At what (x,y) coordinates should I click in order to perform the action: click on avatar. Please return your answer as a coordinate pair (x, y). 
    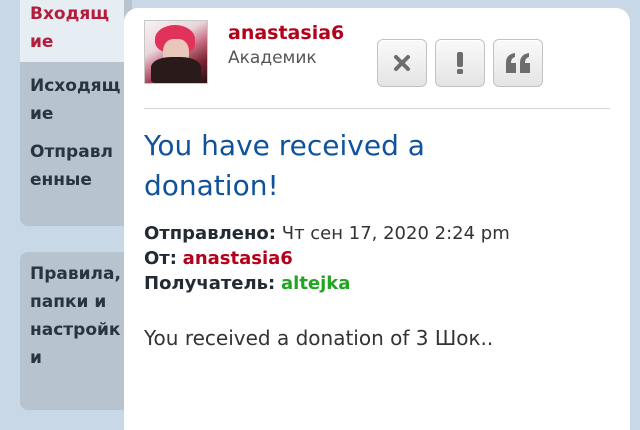
    Looking at the image, I should click on (176, 52).